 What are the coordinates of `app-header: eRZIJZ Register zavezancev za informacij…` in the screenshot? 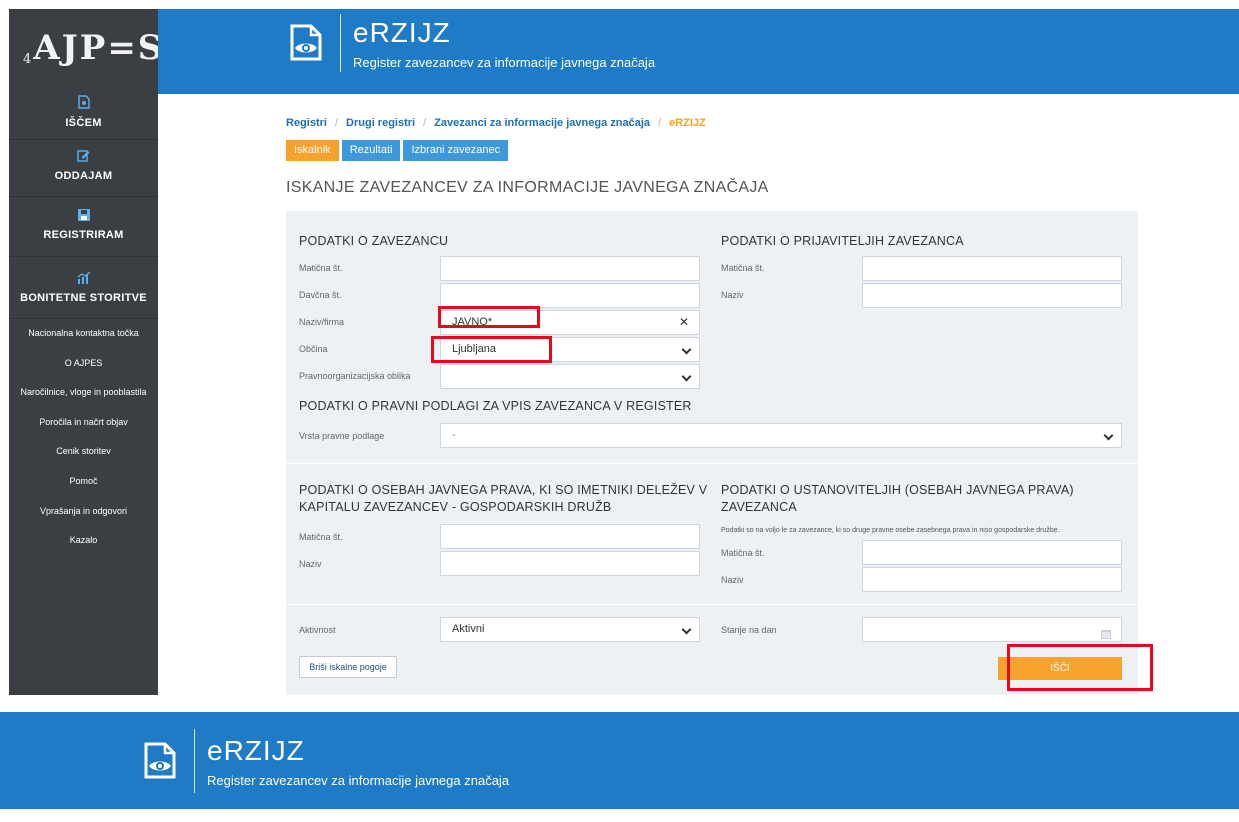 It's located at (698, 51).